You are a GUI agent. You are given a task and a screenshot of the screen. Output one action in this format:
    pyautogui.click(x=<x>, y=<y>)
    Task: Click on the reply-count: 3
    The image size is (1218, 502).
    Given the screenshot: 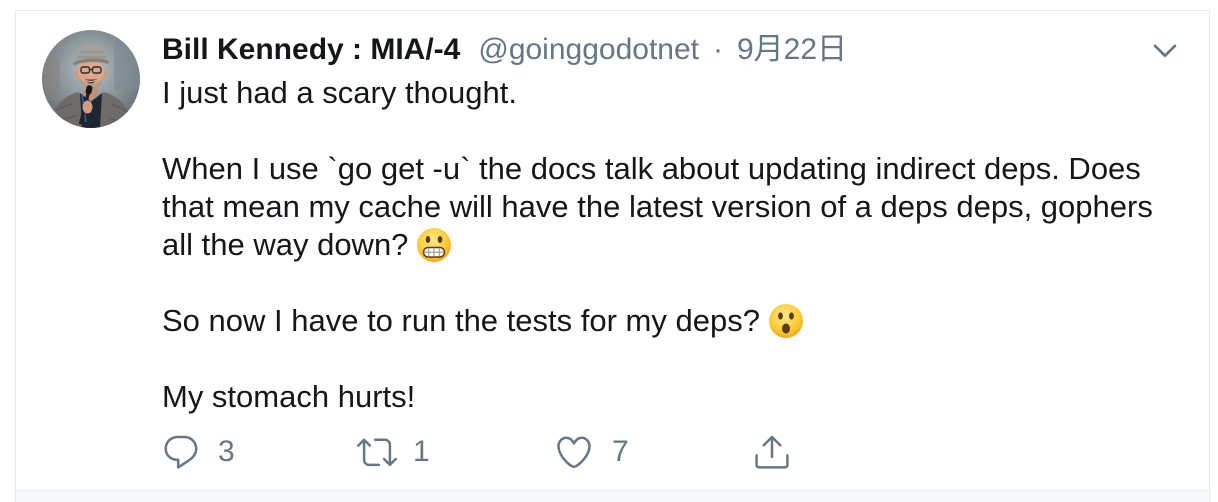 What is the action you would take?
    pyautogui.click(x=226, y=451)
    